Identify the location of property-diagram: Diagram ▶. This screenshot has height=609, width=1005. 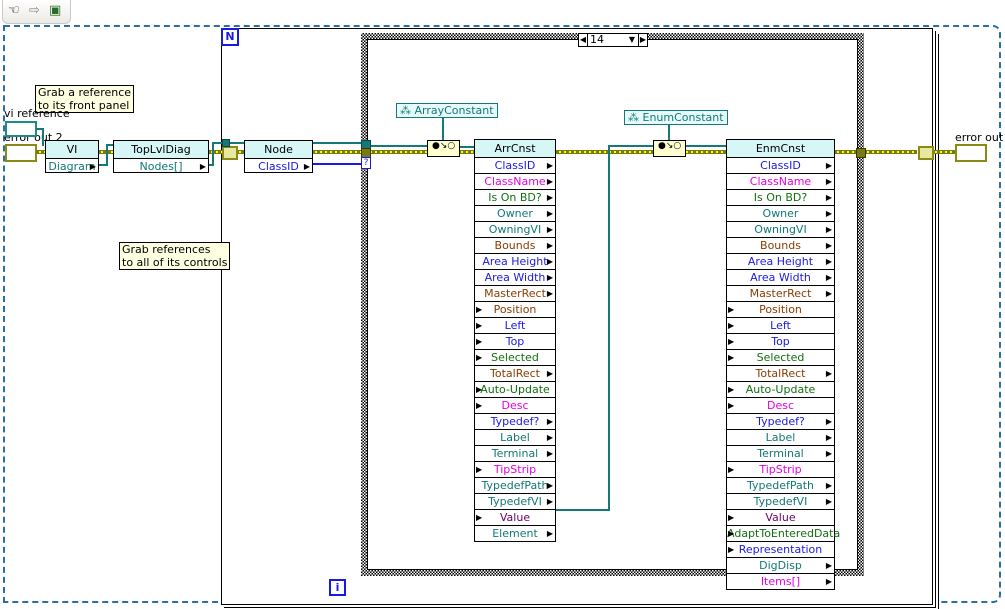
(72, 166).